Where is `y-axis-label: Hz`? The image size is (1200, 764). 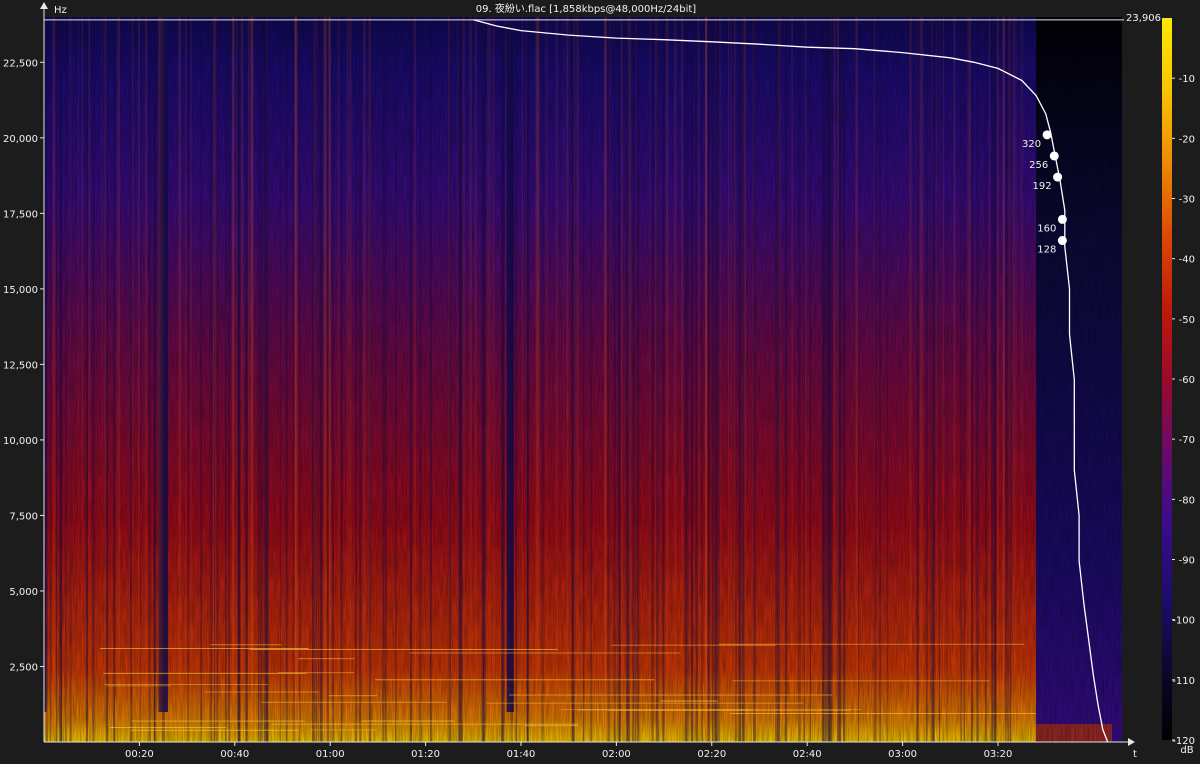
y-axis-label: Hz is located at coordinates (60, 10).